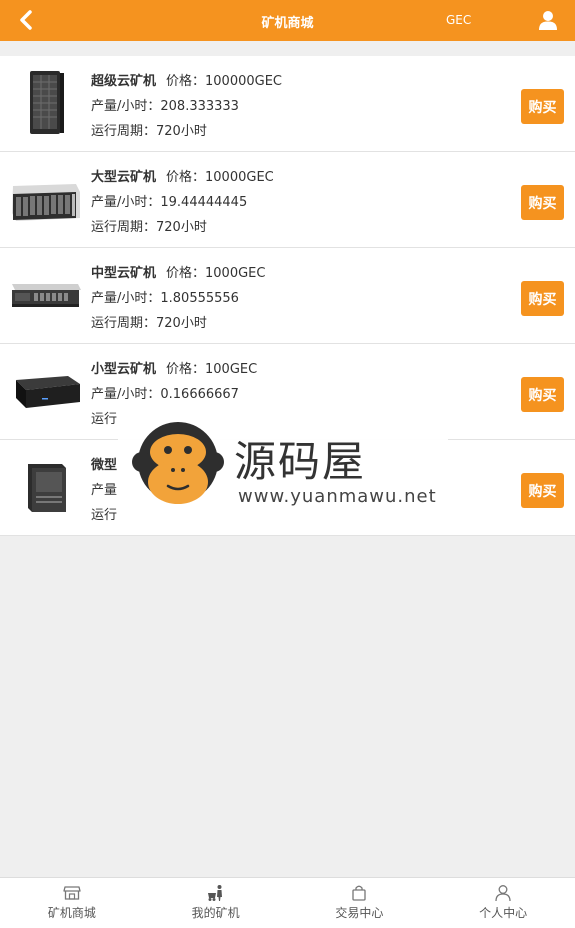 The width and height of the screenshot is (575, 928). What do you see at coordinates (360, 903) in the screenshot?
I see `tab-trade-center: 交易中心` at bounding box center [360, 903].